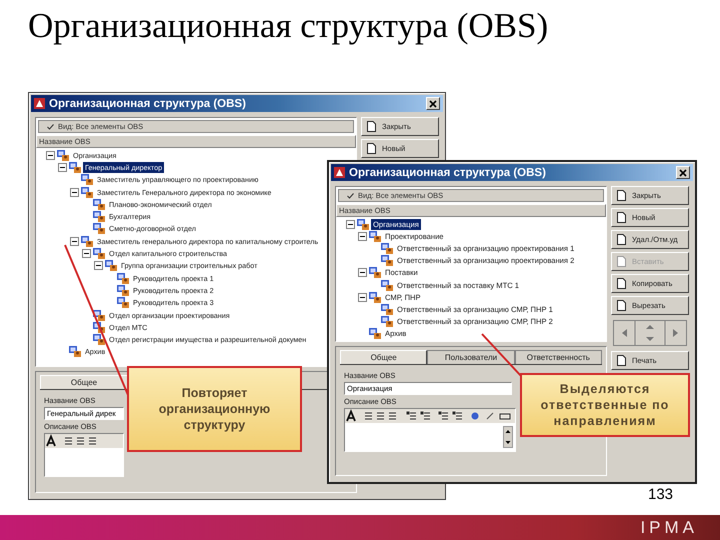 The width and height of the screenshot is (720, 540). I want to click on page-number: 133, so click(661, 494).